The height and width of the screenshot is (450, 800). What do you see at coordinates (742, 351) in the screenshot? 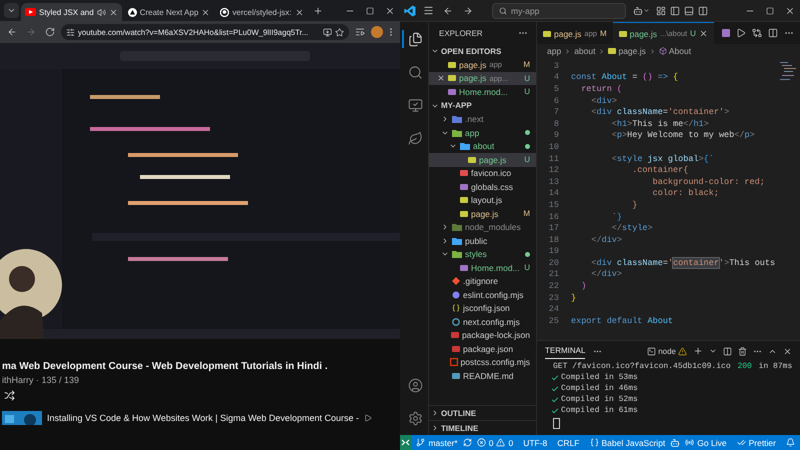
I see `trash-icon` at bounding box center [742, 351].